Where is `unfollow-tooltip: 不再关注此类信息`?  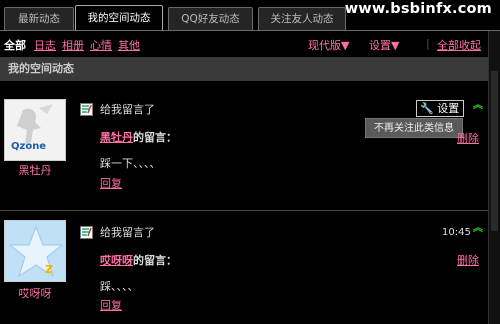 unfollow-tooltip: 不再关注此类信息 is located at coordinates (414, 128).